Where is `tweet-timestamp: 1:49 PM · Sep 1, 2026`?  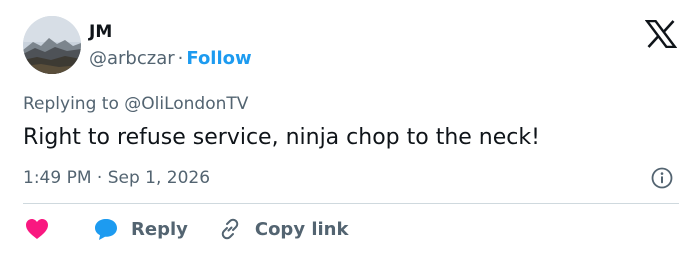 tweet-timestamp: 1:49 PM · Sep 1, 2026 is located at coordinates (116, 178).